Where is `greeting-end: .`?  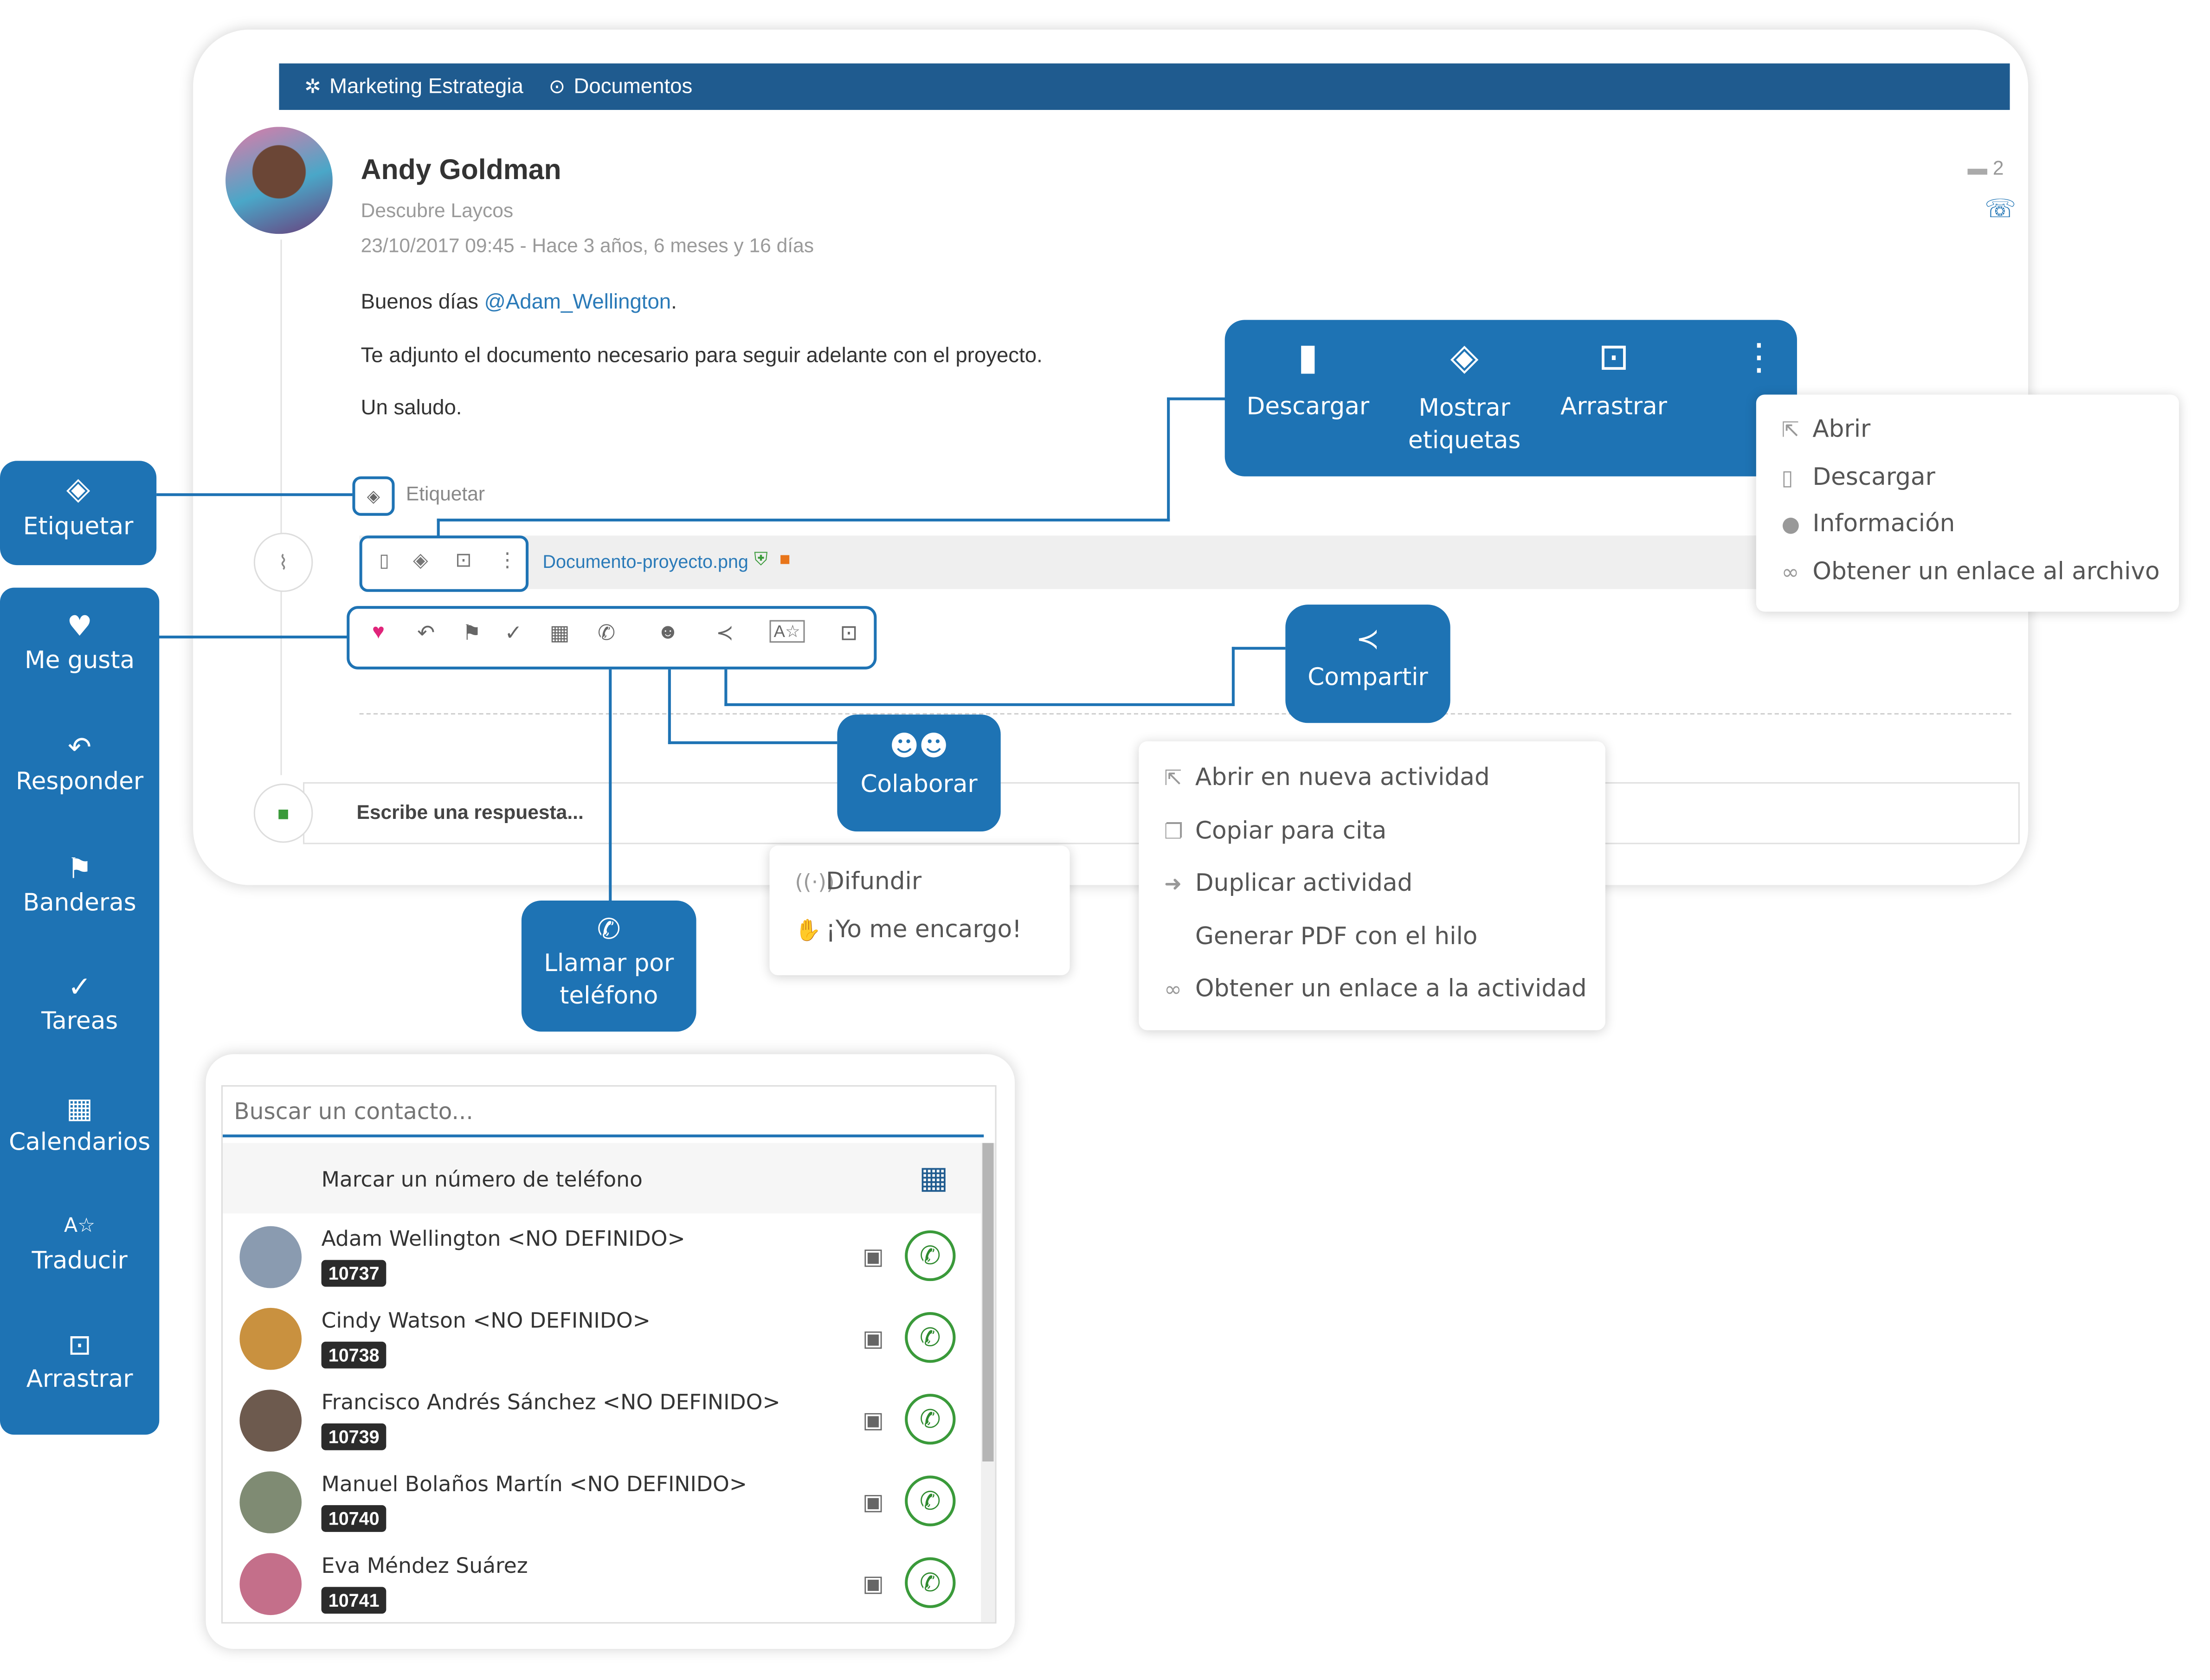
greeting-end: . is located at coordinates (674, 303).